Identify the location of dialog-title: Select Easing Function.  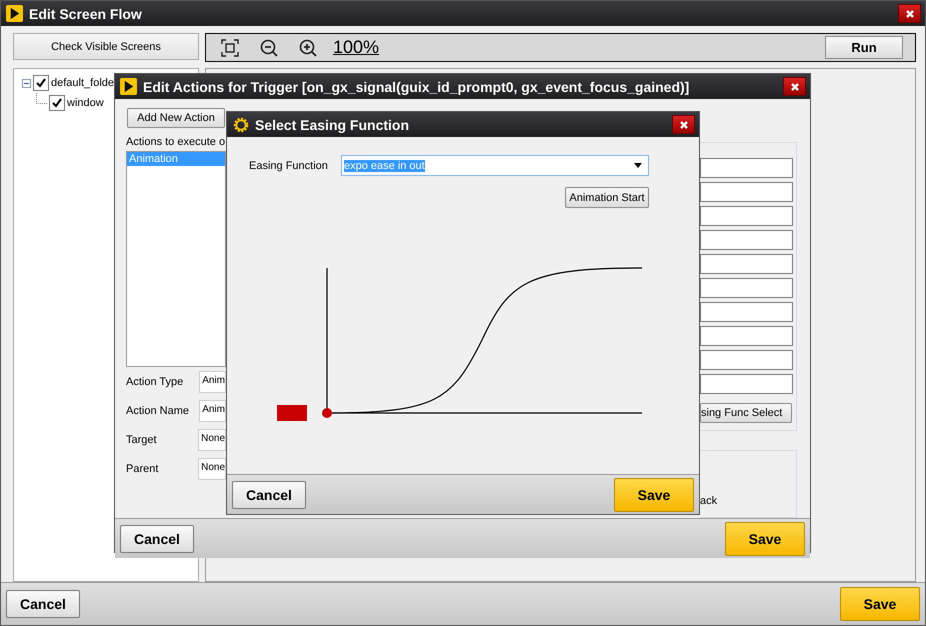
(332, 124).